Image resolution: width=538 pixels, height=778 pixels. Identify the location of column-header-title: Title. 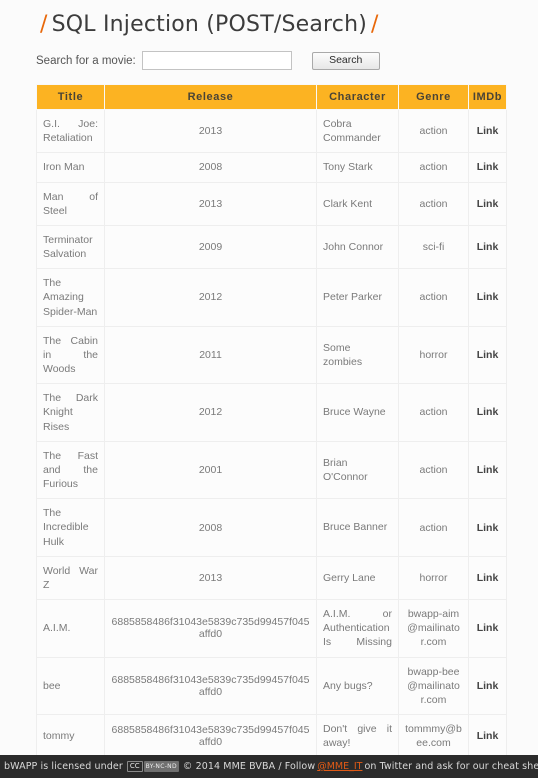
(70, 97).